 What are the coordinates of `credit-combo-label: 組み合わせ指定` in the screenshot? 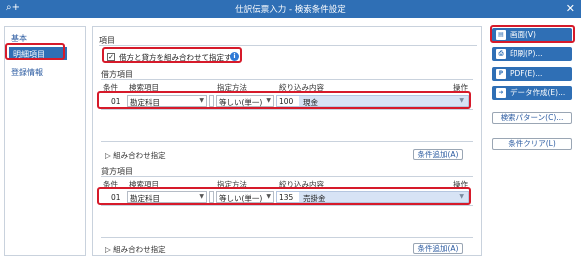 It's located at (139, 249).